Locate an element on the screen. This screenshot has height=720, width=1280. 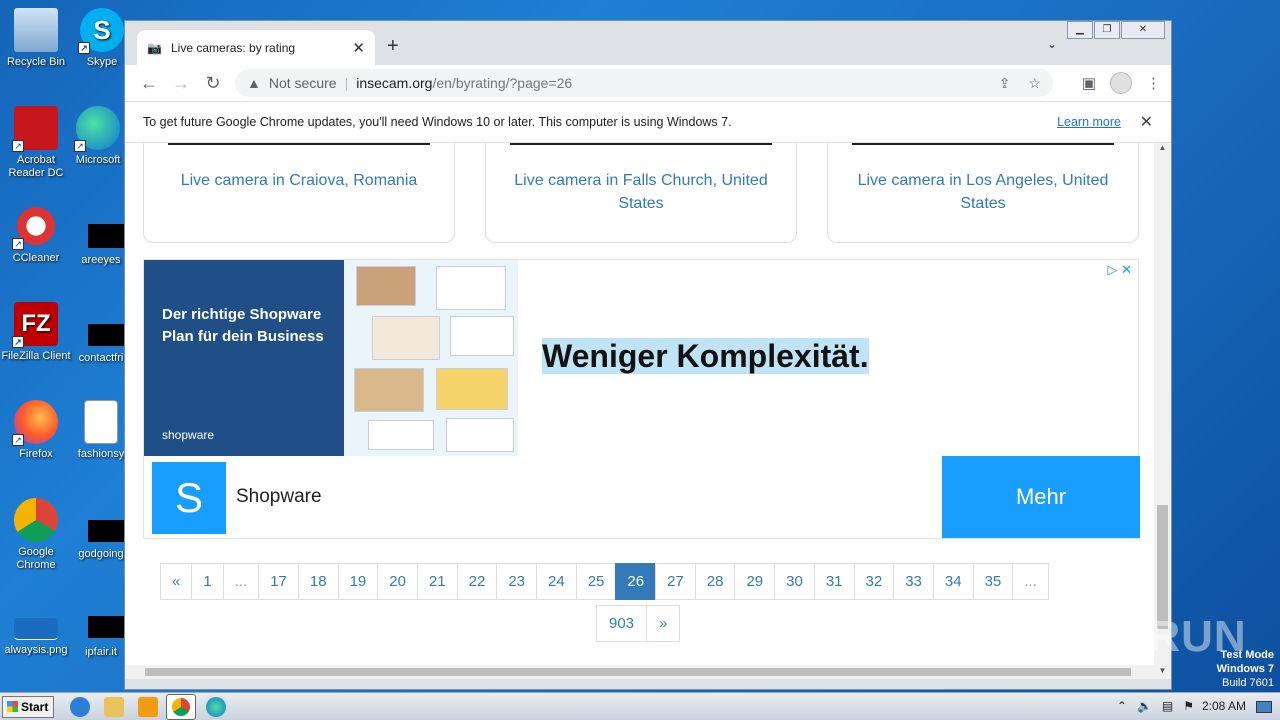
test-mode-overlay: Test Mode Windows 7 Build 7601 is located at coordinates (1245, 669).